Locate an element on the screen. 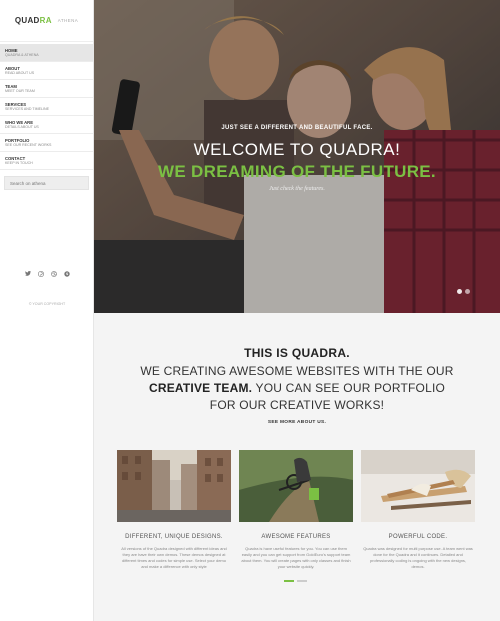 This screenshot has height=621, width=500. feature-title: POWERFUL CODE. is located at coordinates (418, 537).